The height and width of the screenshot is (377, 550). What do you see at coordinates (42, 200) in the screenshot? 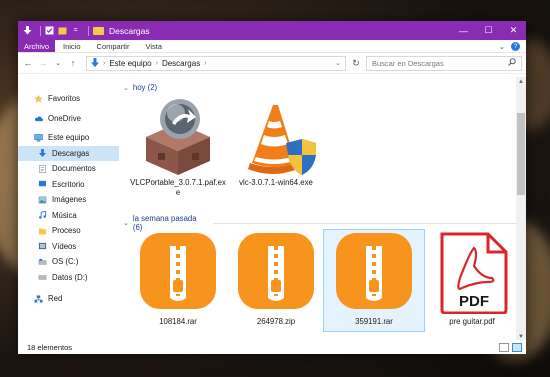
I see `pictures-icon` at bounding box center [42, 200].